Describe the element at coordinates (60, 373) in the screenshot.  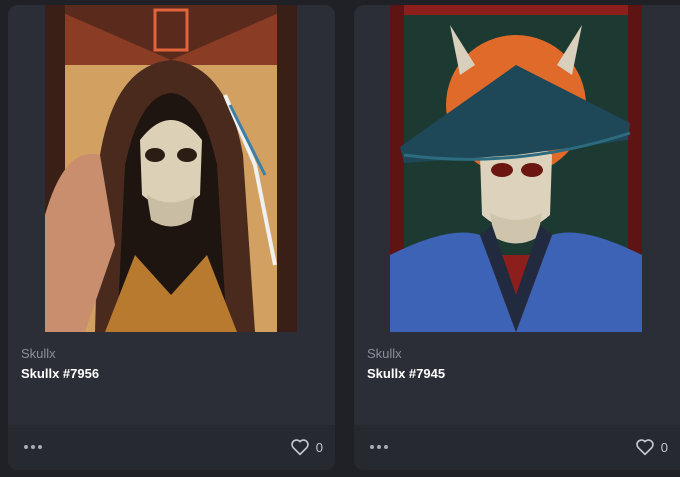
I see `nft-title: Skullx #7956` at that location.